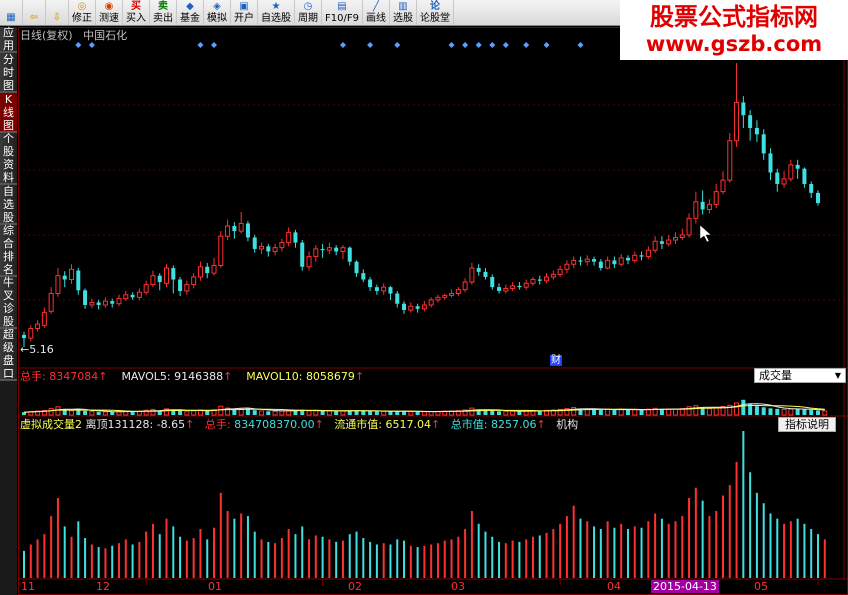 The width and height of the screenshot is (848, 595). I want to click on toolbar-button-sell: 卖卖出, so click(163, 12).